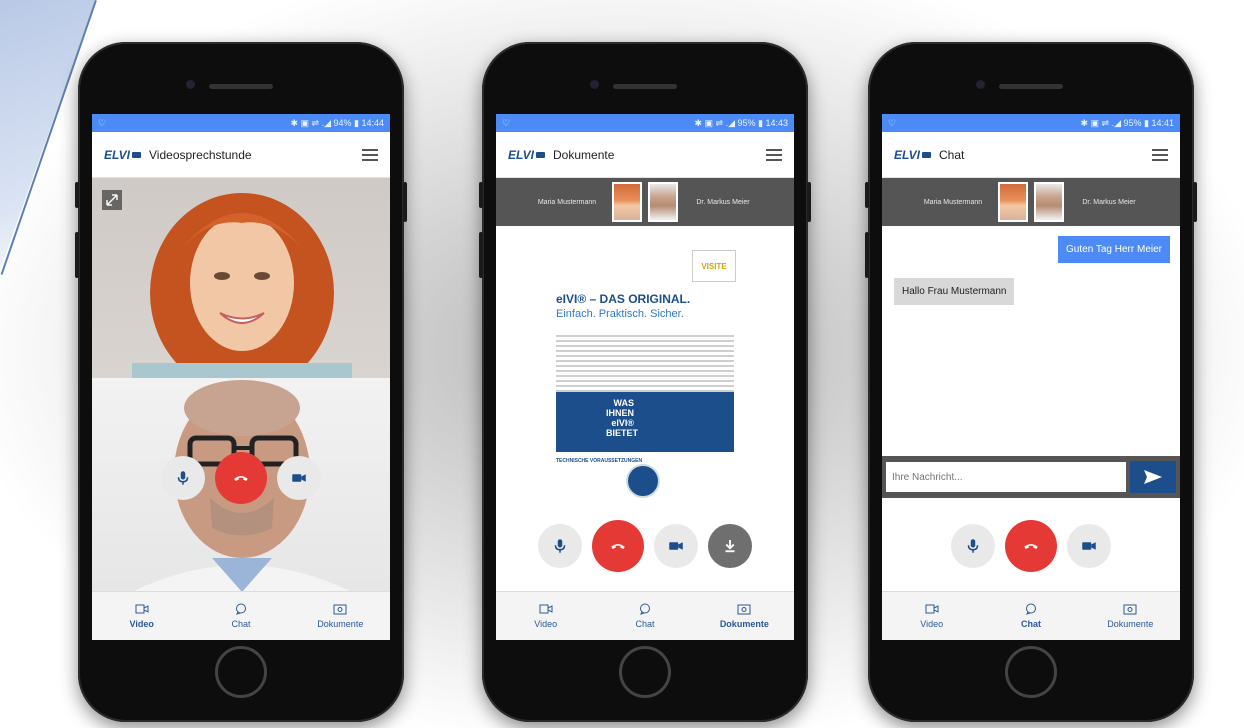 The height and width of the screenshot is (728, 1244). I want to click on chat-compose-bar, so click(1031, 477).